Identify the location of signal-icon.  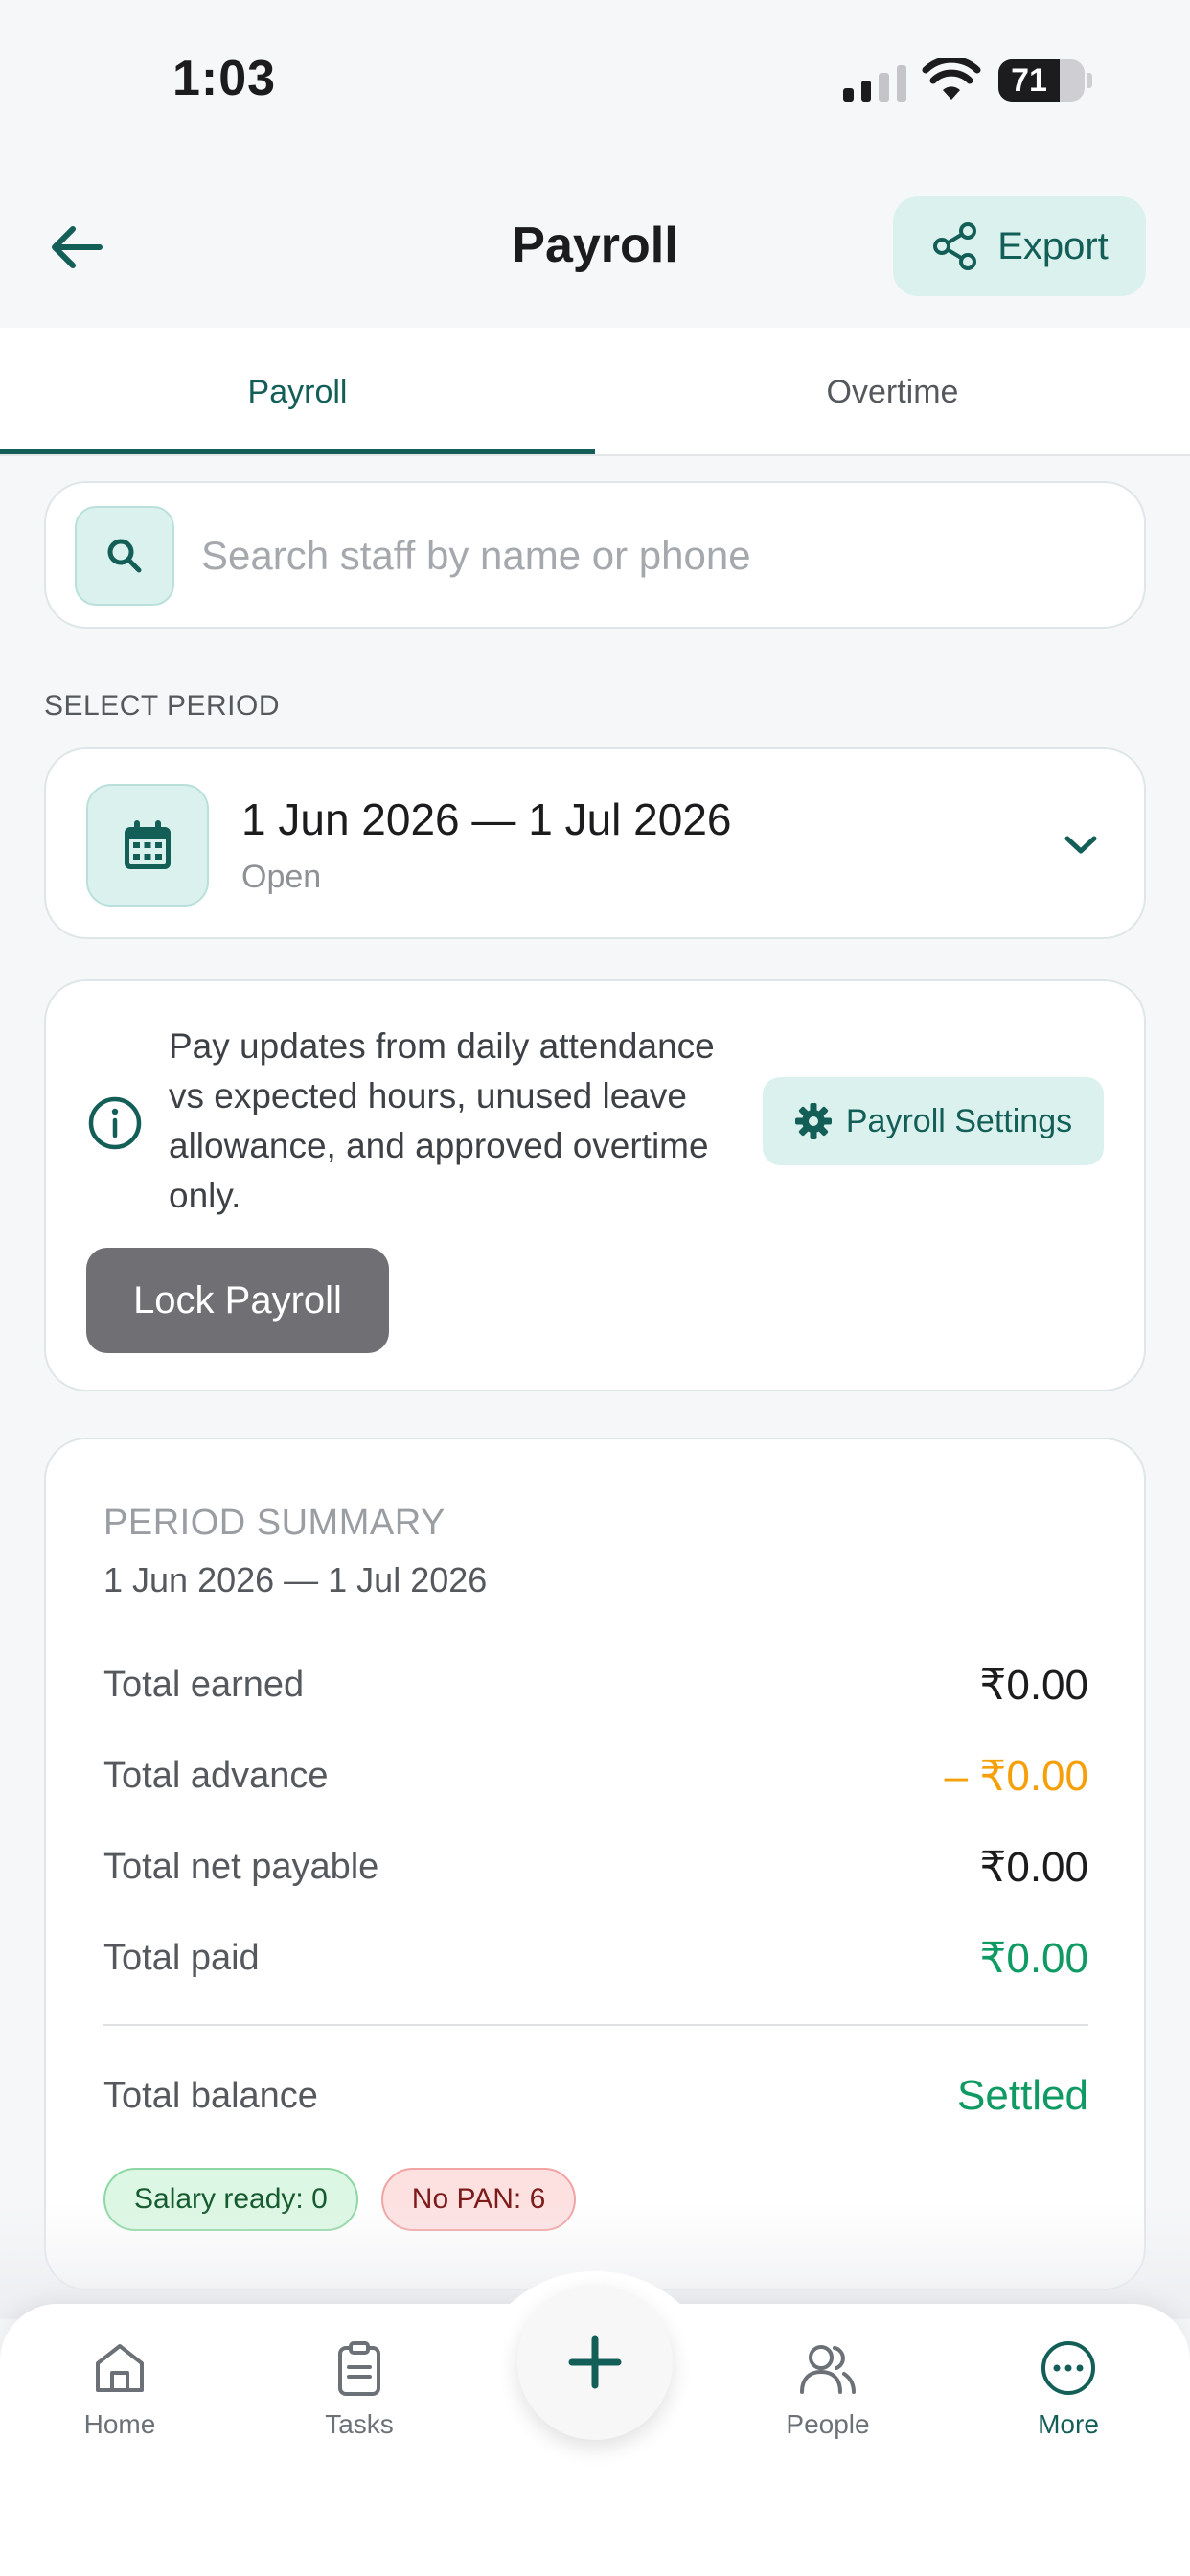
(874, 82).